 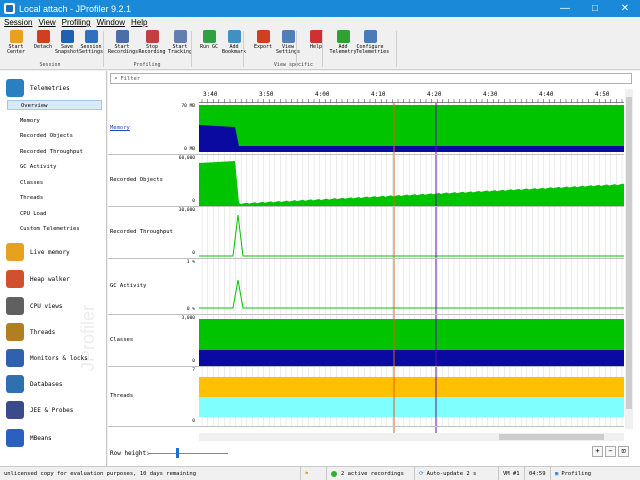 I want to click on row-height-slider, so click(x=188, y=453).